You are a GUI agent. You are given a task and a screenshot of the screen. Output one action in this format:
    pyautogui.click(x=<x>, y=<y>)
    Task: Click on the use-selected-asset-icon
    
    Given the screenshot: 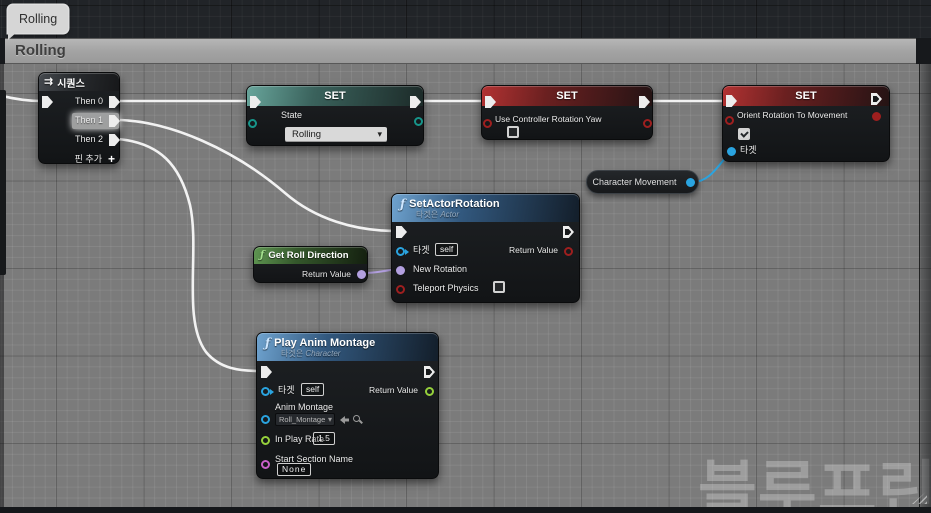 What is the action you would take?
    pyautogui.click(x=344, y=420)
    